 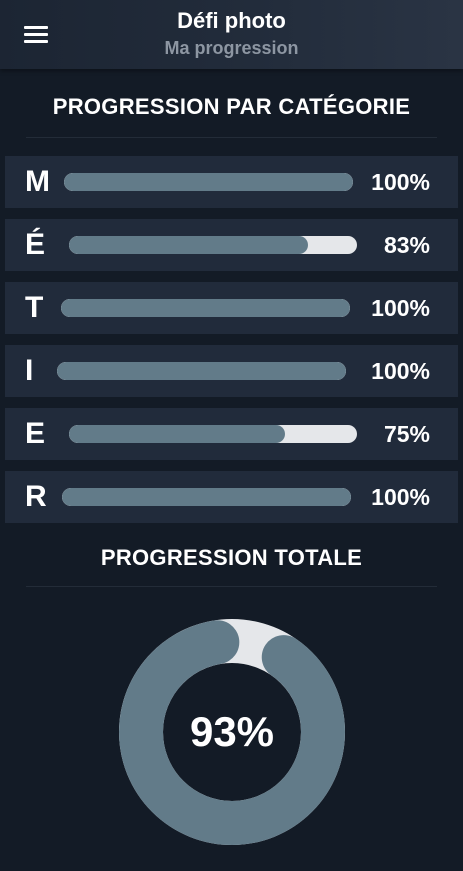 I want to click on category-letter: M, so click(x=37, y=181).